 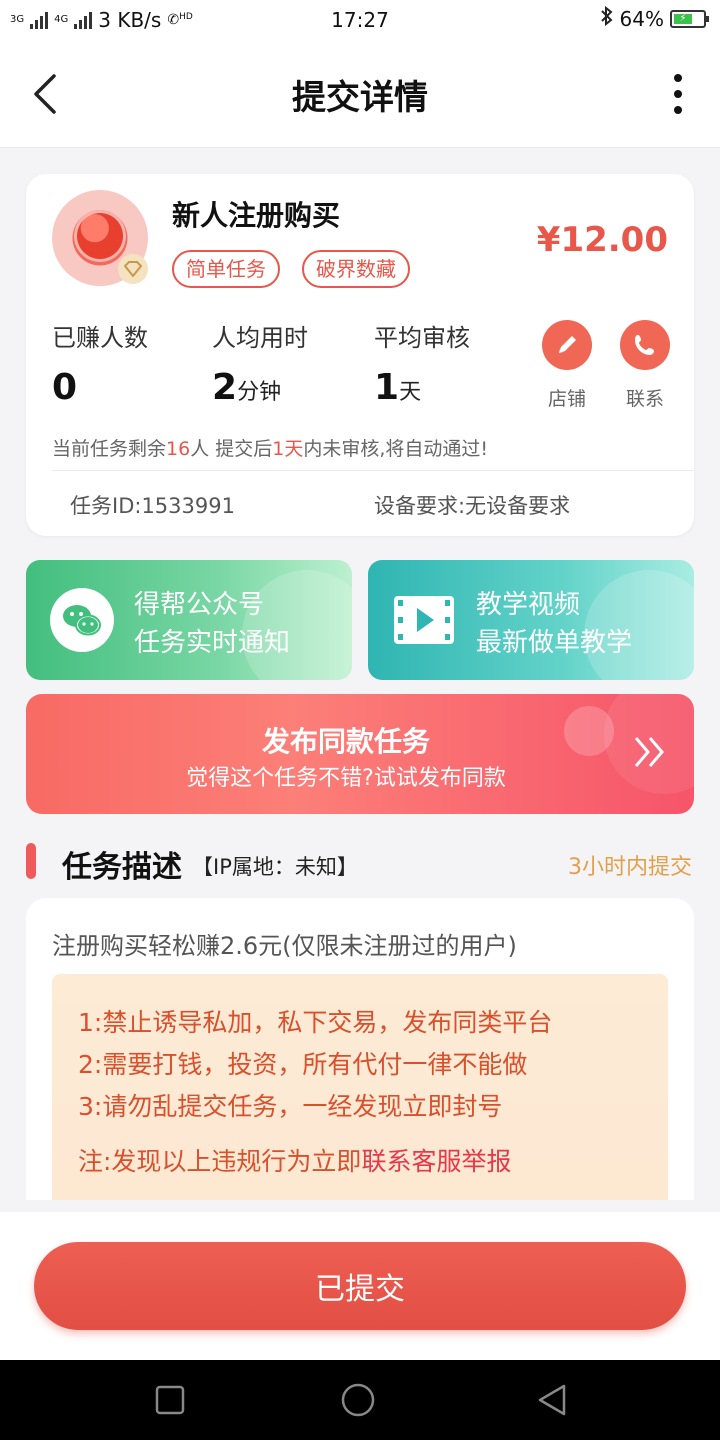 I want to click on double-chevron-right-icon, so click(x=649, y=752).